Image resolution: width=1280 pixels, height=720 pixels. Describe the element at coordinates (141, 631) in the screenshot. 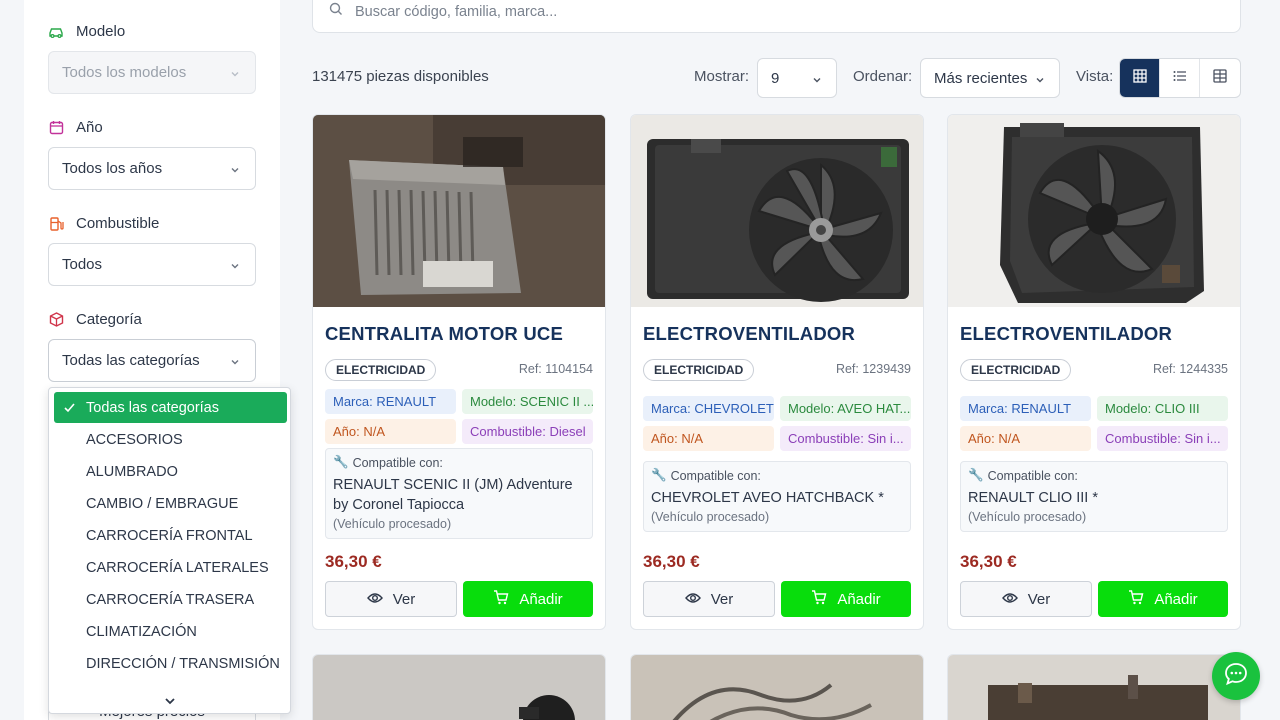

I see `dropdown-option-label: CLIMATIZACIÓN` at that location.